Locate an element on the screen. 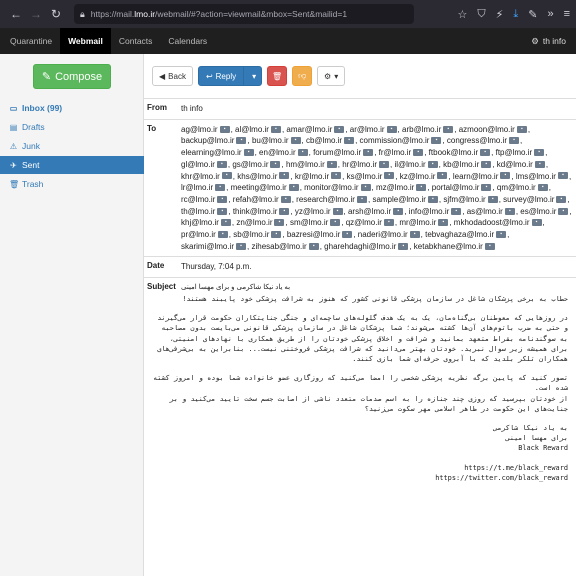  recipient-address: ar@lmo.ir ▪ is located at coordinates (374, 129).